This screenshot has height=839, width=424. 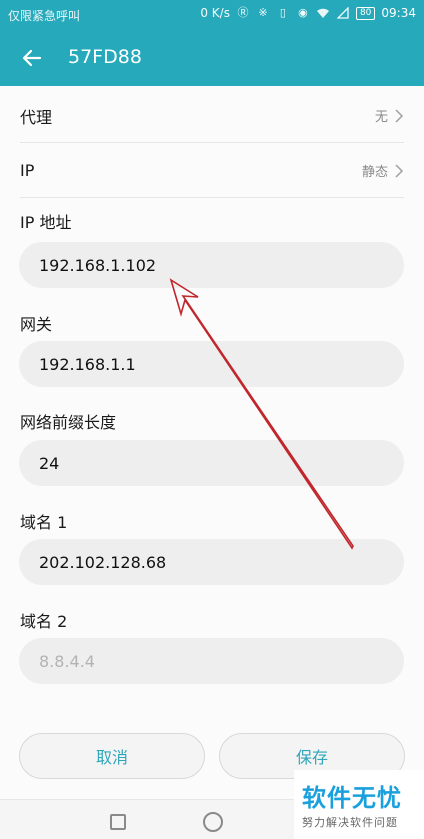 What do you see at coordinates (211, 463) in the screenshot?
I see `prefix-length-input: 24` at bounding box center [211, 463].